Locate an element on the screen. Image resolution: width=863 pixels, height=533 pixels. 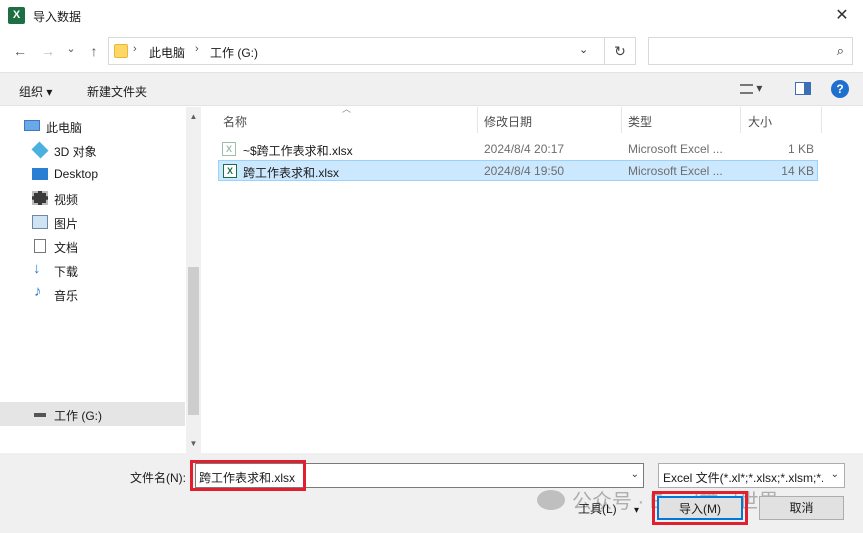
recent-locations-icon: ⌄ is located at coordinates (71, 49).